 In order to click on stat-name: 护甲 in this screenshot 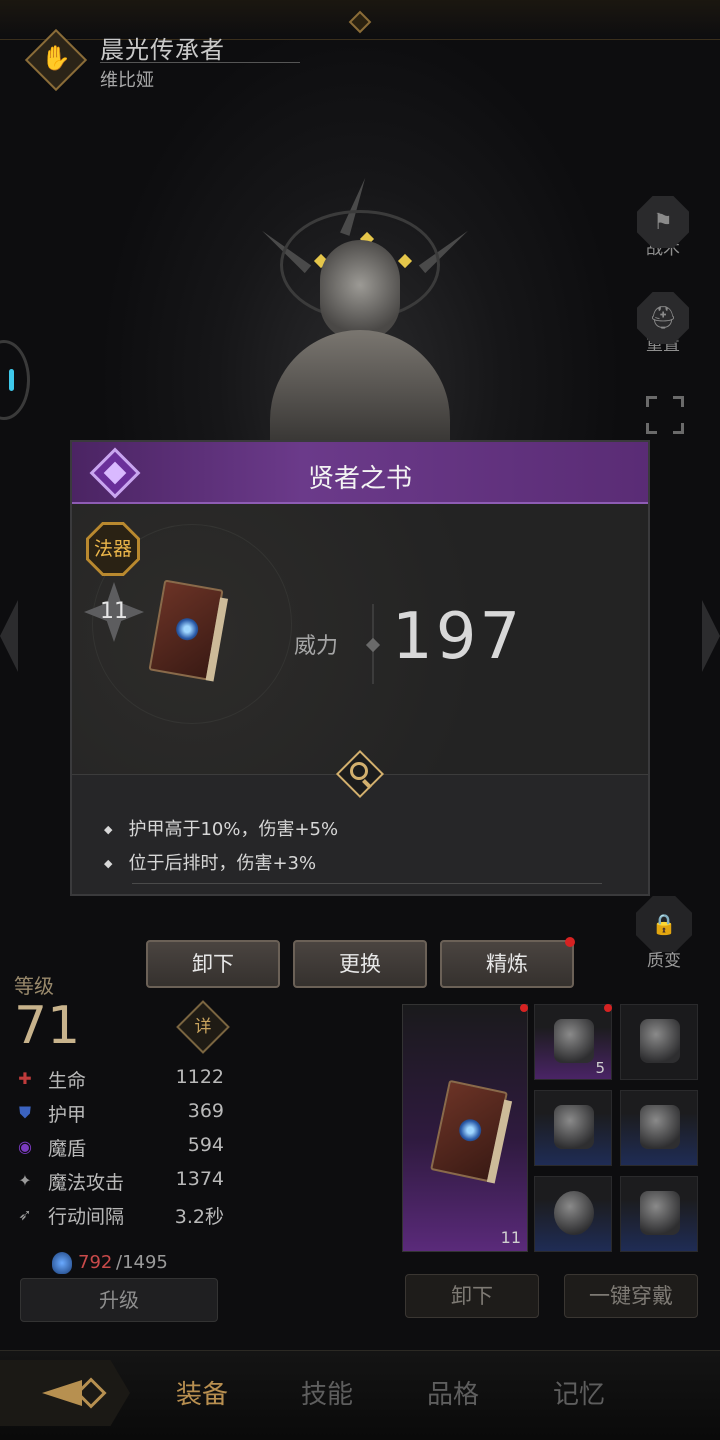, I will do `click(67, 1115)`.